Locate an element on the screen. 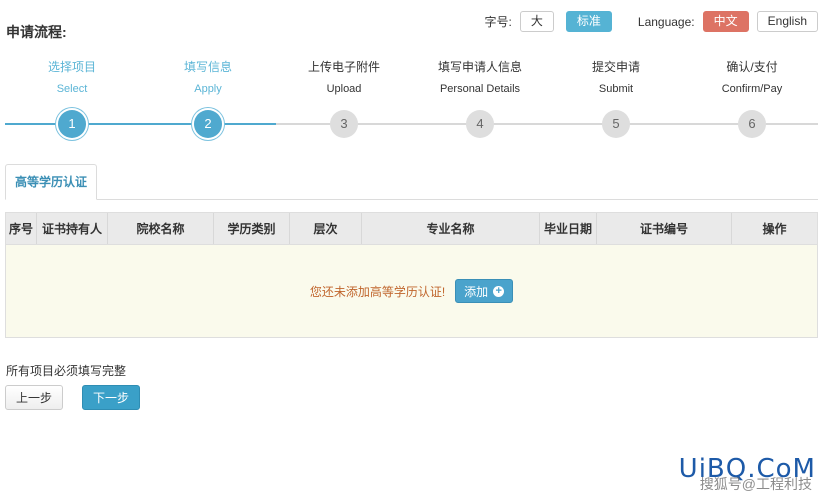  column-header: 序号 is located at coordinates (21, 228).